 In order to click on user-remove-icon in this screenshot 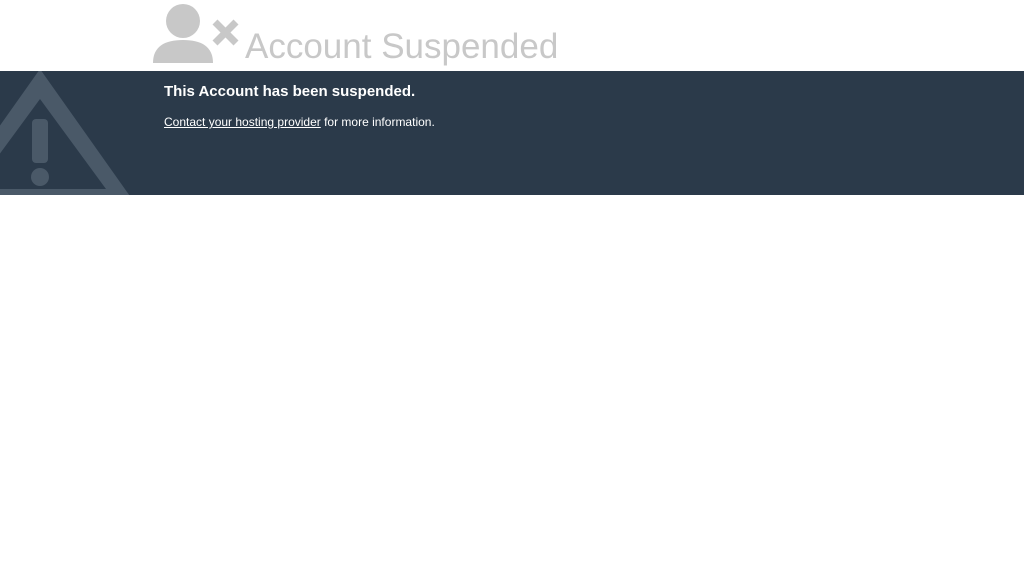, I will do `click(196, 33)`.